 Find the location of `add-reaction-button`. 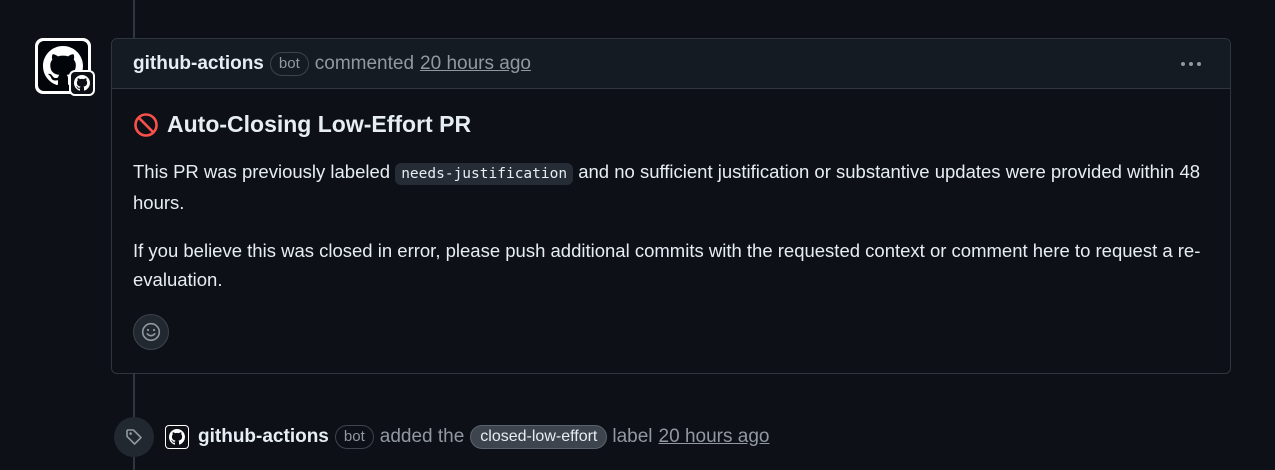

add-reaction-button is located at coordinates (151, 332).